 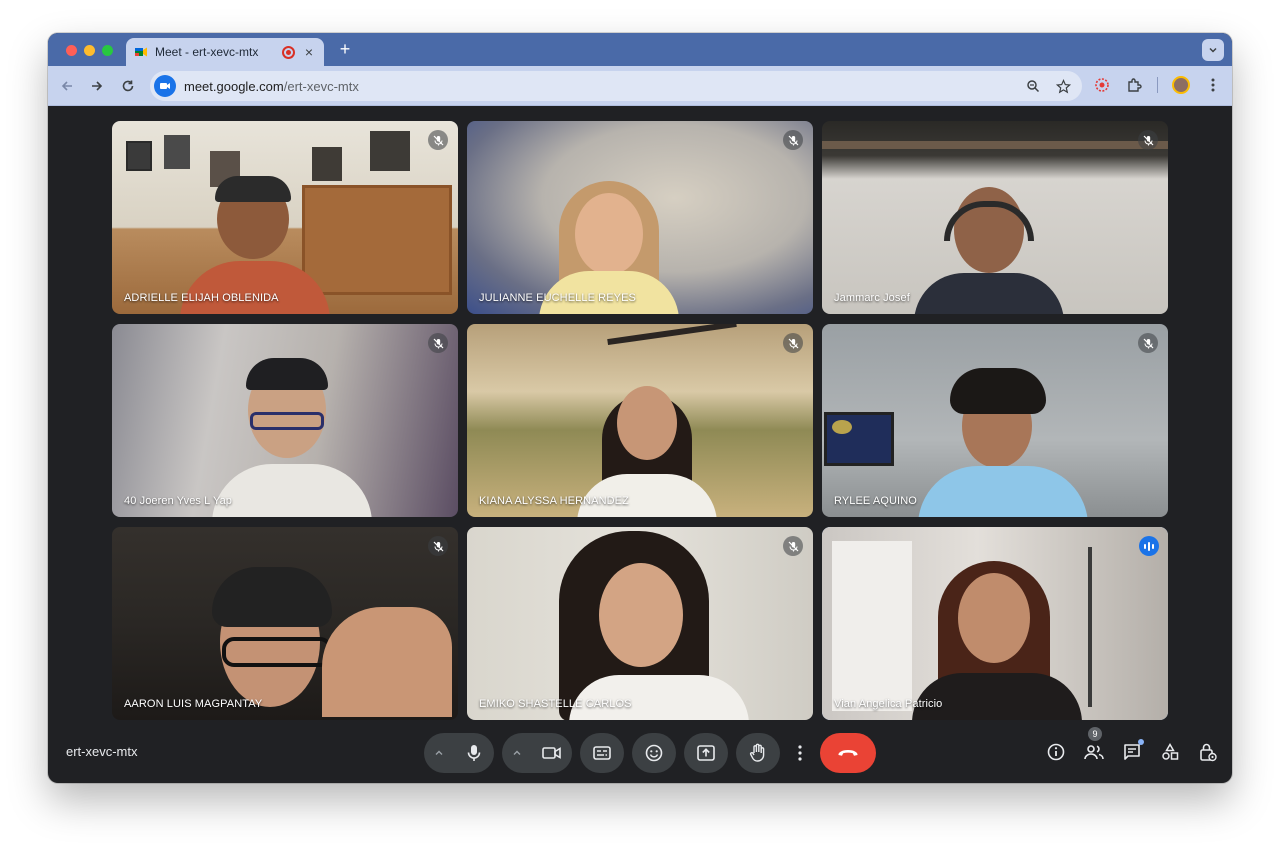 I want to click on participant-tile: 40 Joeren Yves L Yap, so click(x=285, y=420).